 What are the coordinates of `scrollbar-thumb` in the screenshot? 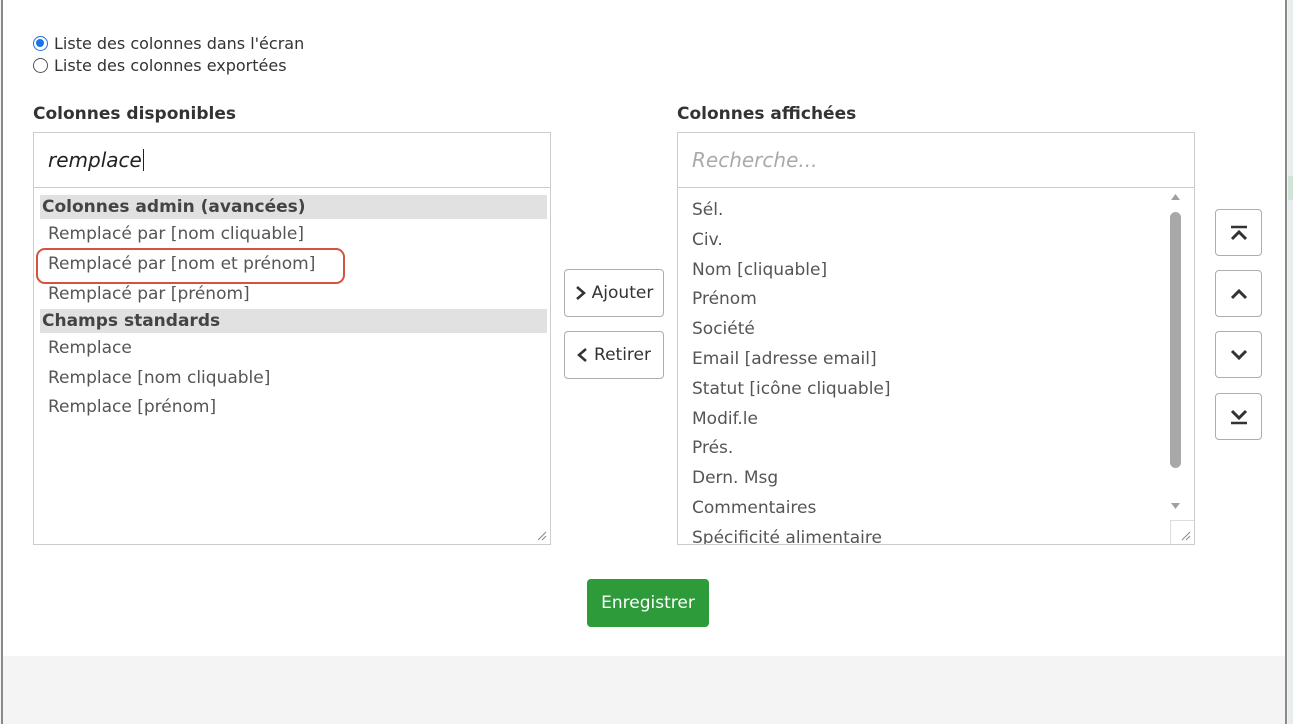 It's located at (1175, 340).